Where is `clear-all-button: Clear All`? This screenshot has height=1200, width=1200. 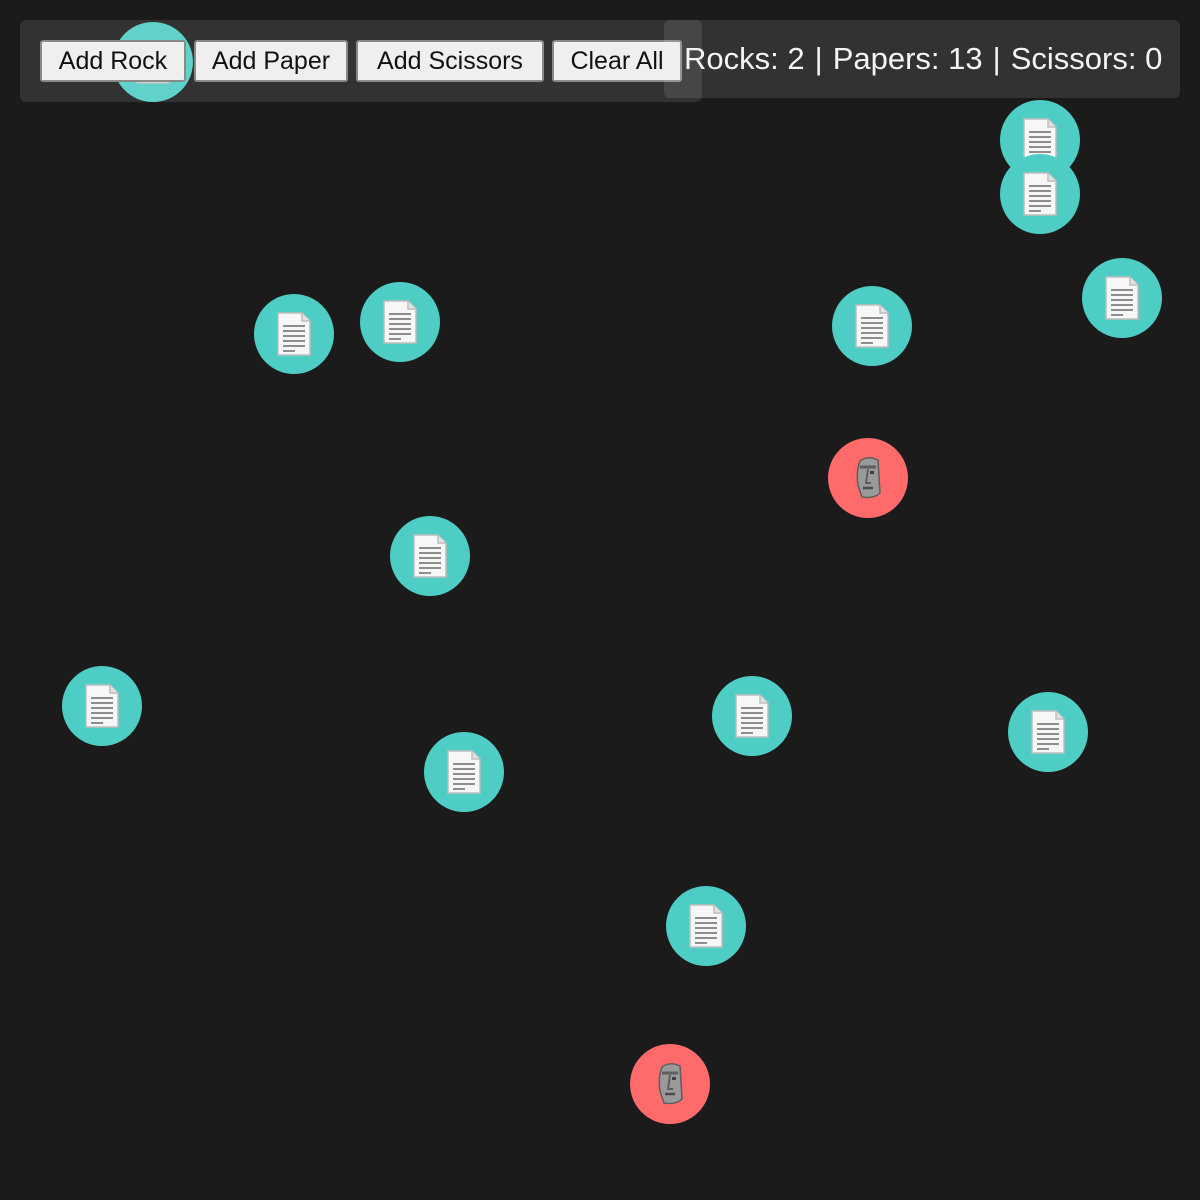 clear-all-button: Clear All is located at coordinates (617, 61).